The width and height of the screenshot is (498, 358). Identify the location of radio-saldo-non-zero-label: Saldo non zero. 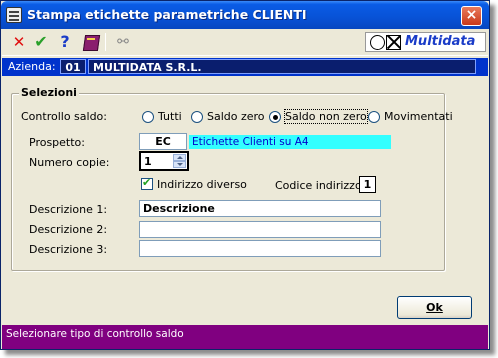
(326, 116).